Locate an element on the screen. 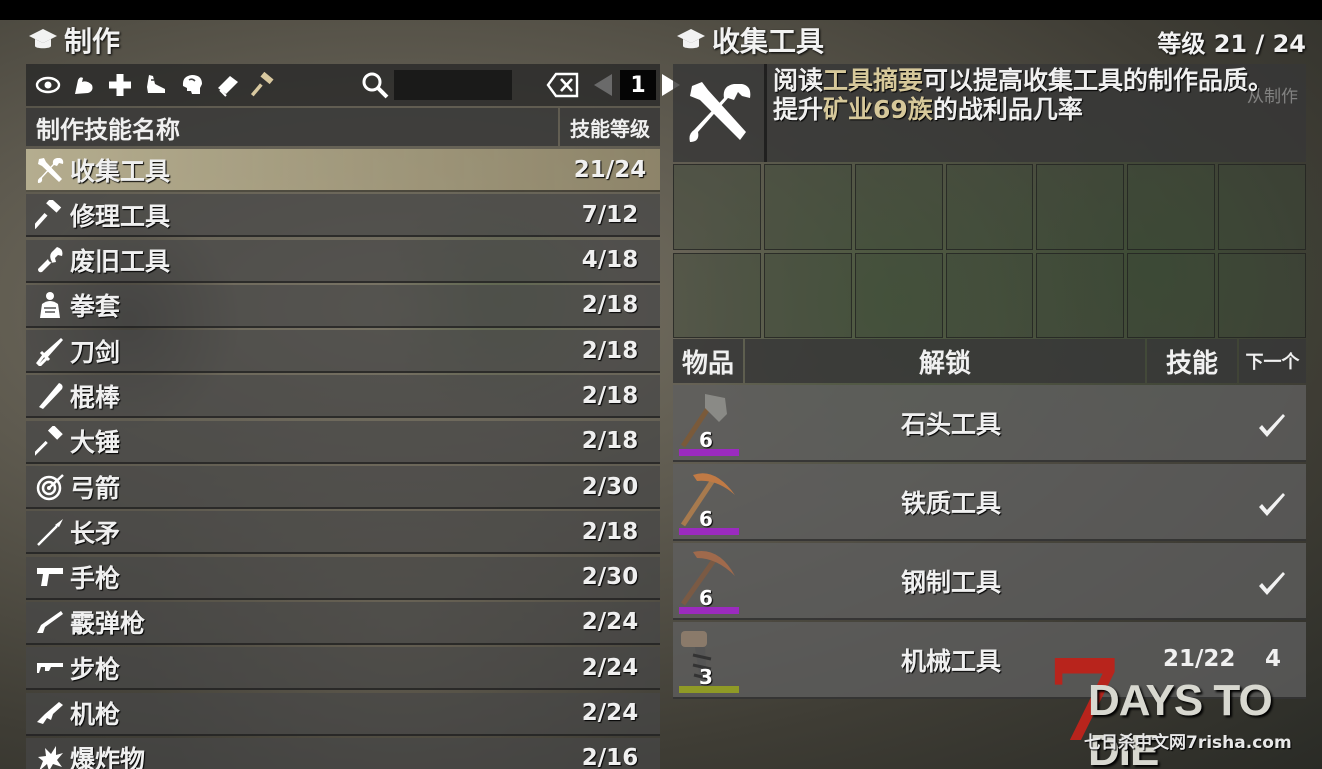 This screenshot has width=1322, height=769. skill-row: 拳套 2/18 is located at coordinates (343, 306).